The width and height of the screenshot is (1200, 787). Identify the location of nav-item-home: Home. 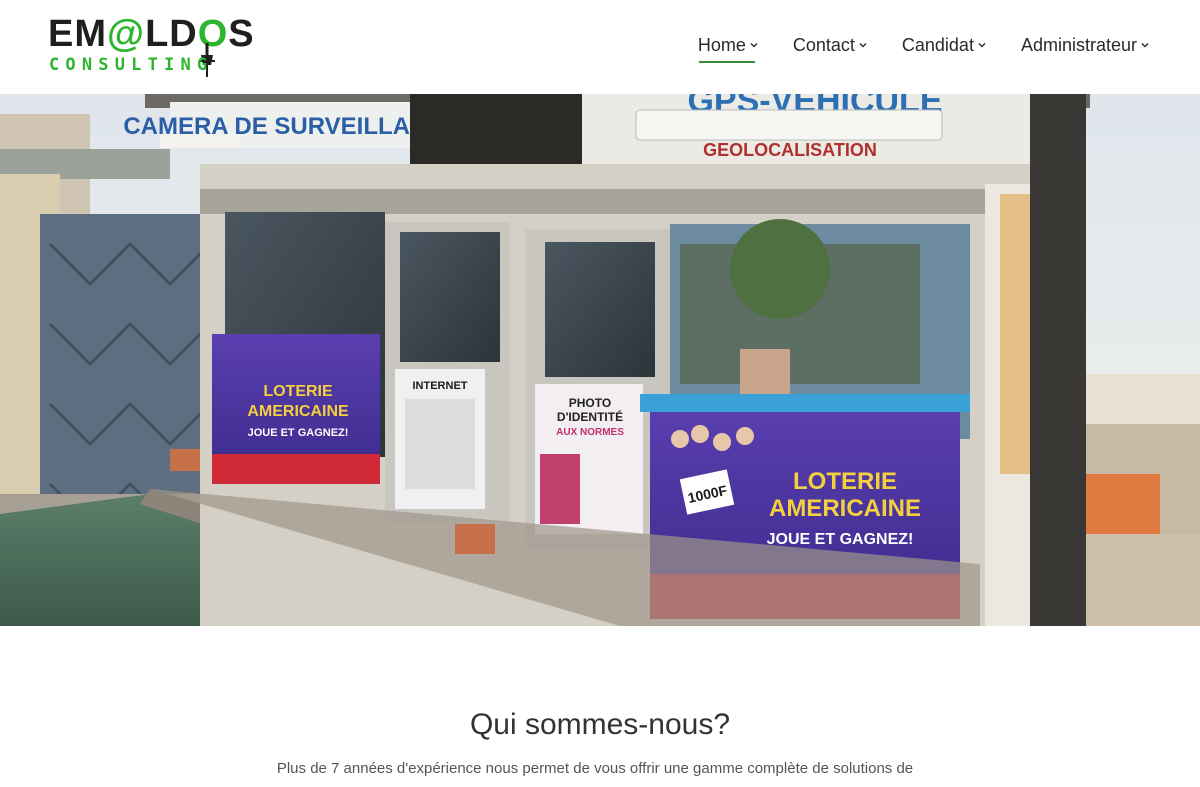
(728, 46).